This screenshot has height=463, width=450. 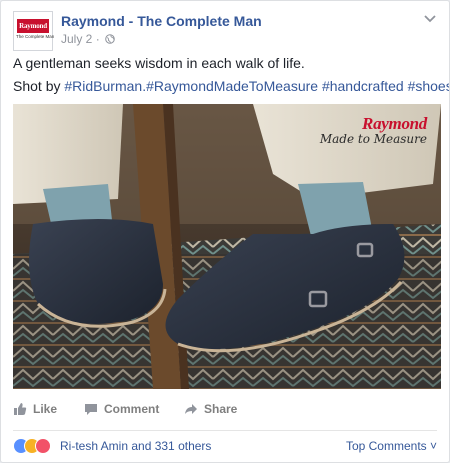 I want to click on post-date: July 2, so click(x=76, y=39).